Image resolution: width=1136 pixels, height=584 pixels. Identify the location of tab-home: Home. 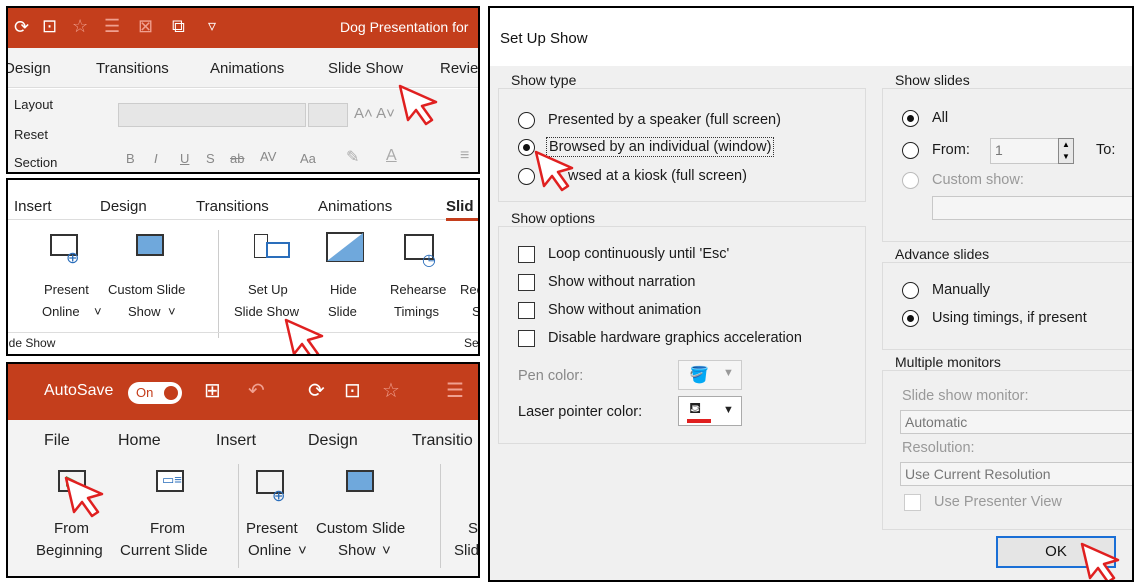
(139, 441).